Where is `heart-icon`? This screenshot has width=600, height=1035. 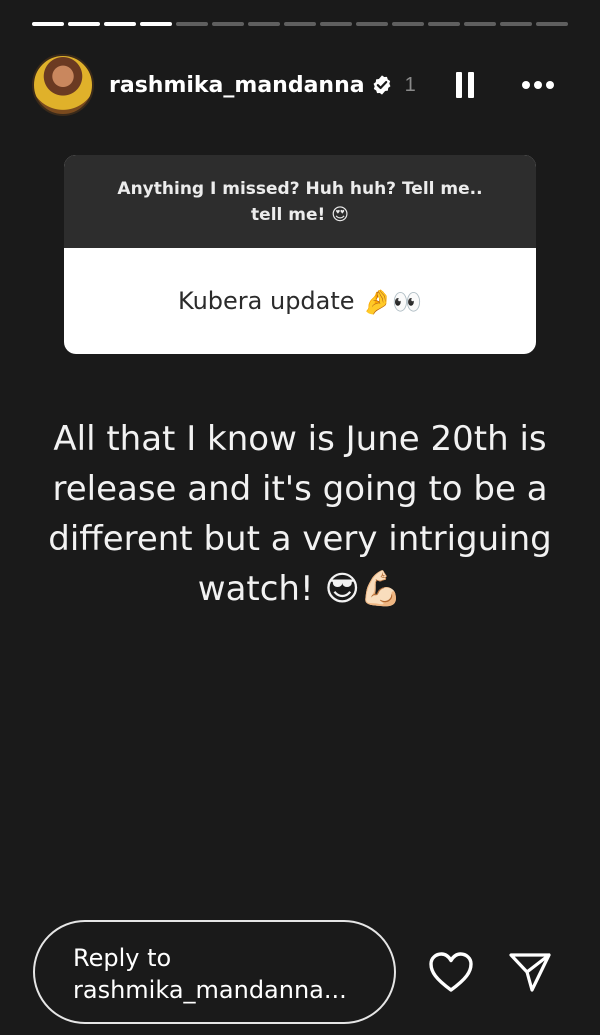 heart-icon is located at coordinates (451, 973).